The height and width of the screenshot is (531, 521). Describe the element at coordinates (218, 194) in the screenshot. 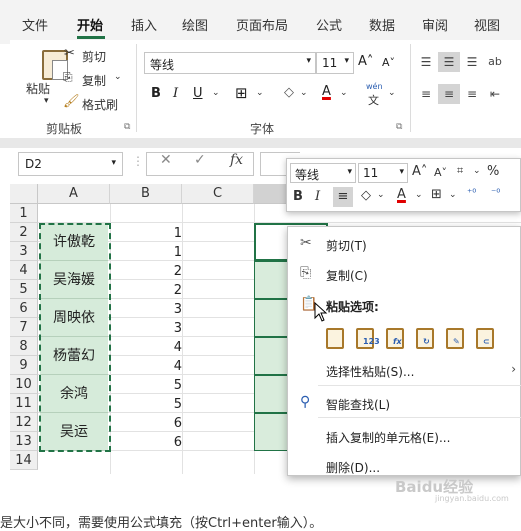

I see `column-header-c: C` at that location.